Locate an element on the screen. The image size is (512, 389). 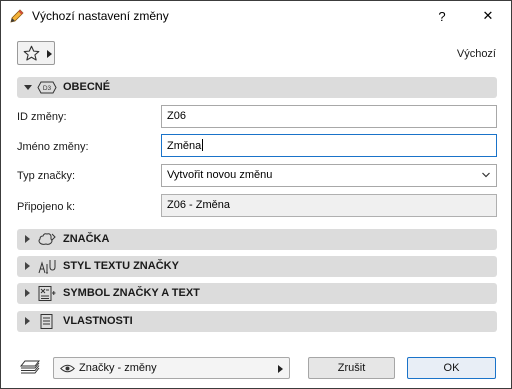
change-id-label: ID změny: is located at coordinates (42, 117).